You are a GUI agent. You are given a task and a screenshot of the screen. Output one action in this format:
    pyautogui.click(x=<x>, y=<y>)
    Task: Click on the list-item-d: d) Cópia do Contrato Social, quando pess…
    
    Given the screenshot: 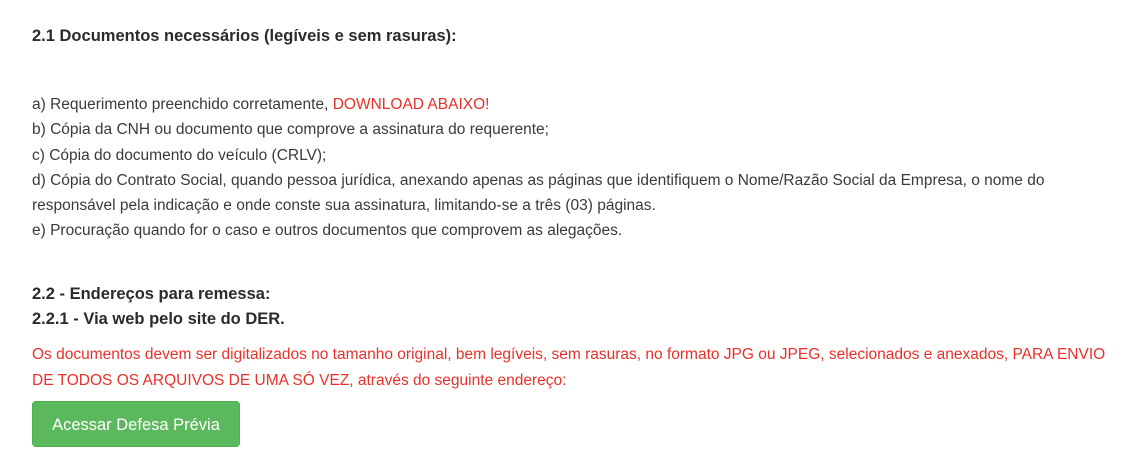 What is the action you would take?
    pyautogui.click(x=538, y=193)
    